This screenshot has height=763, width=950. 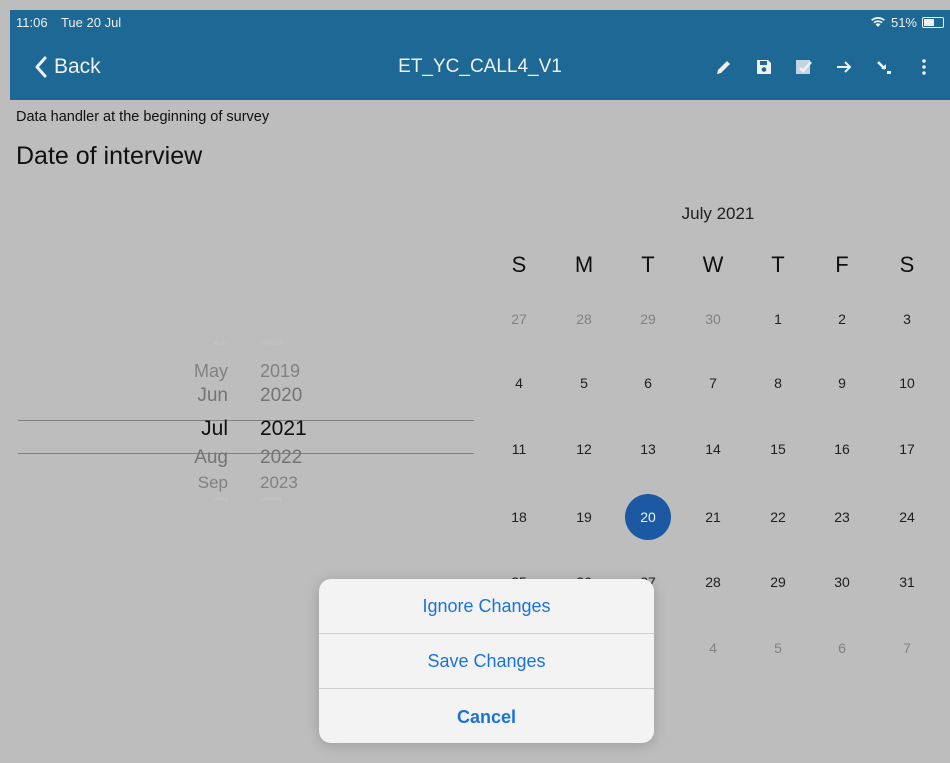 I want to click on picker-month: Oct, so click(x=220, y=499).